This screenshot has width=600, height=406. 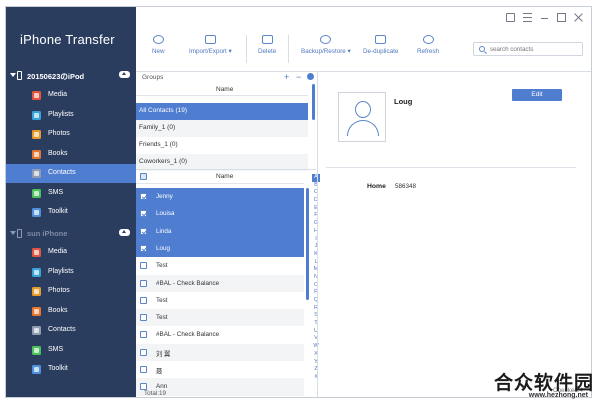 I want to click on deduplicate-button-label: De-duplicate, so click(x=381, y=51).